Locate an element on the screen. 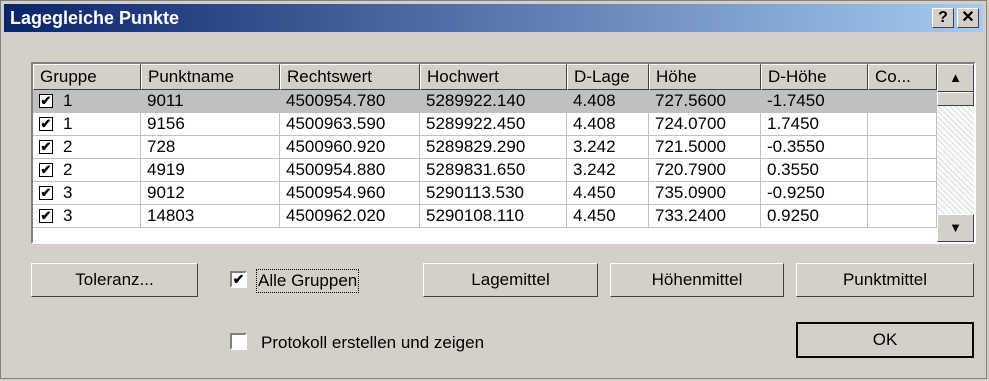  cell-punktname: 4919 is located at coordinates (210, 170).